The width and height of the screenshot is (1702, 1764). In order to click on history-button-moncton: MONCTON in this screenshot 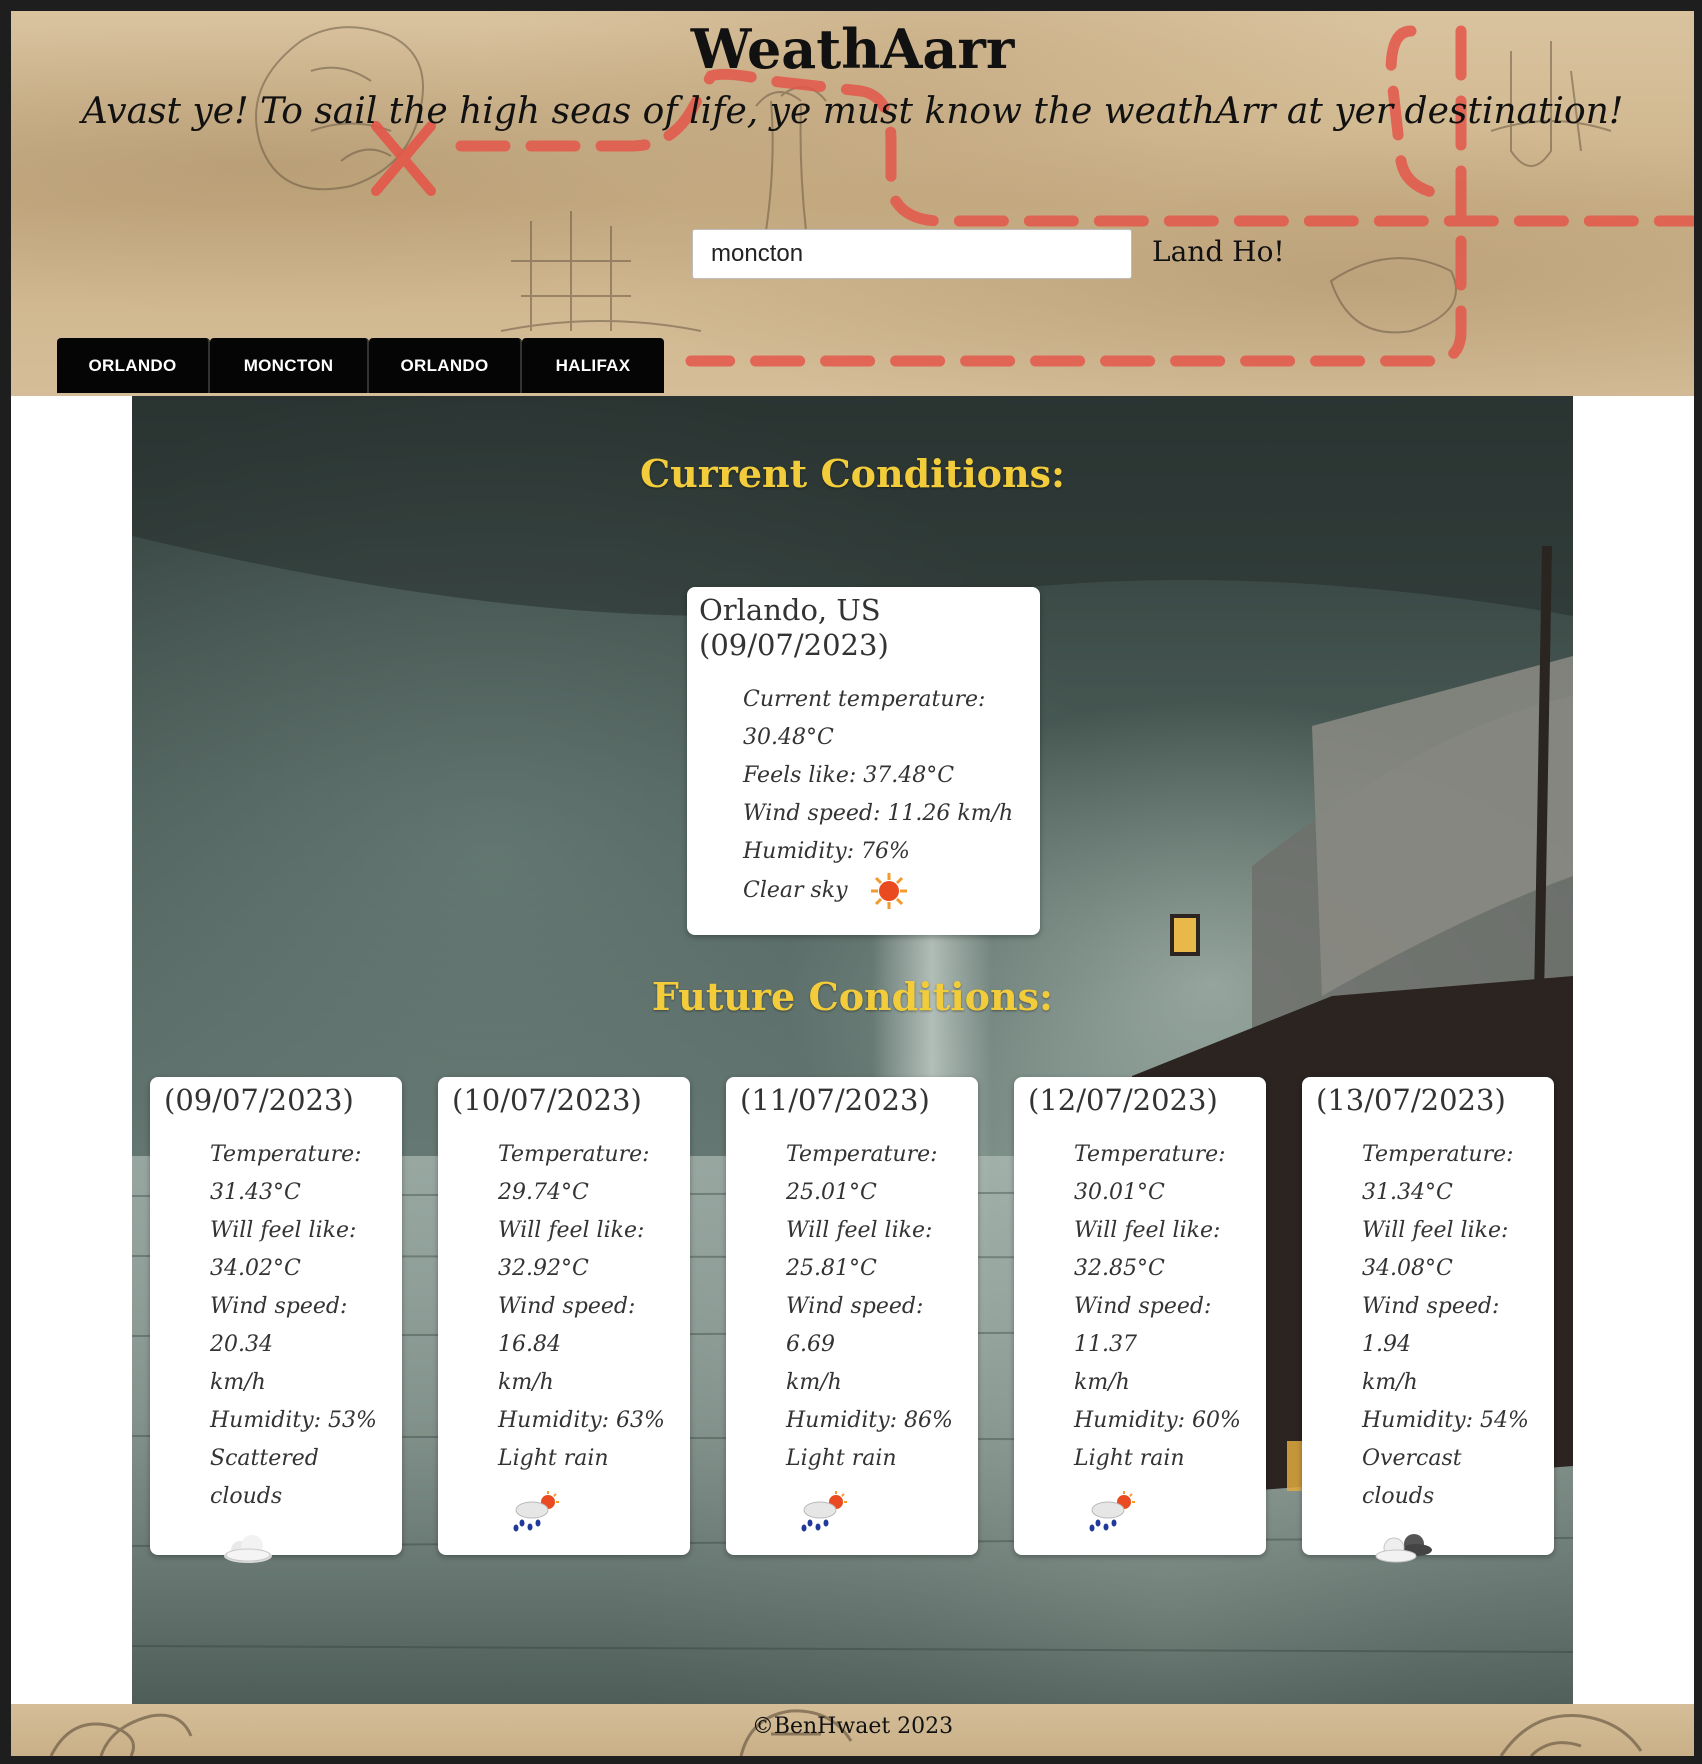, I will do `click(289, 365)`.